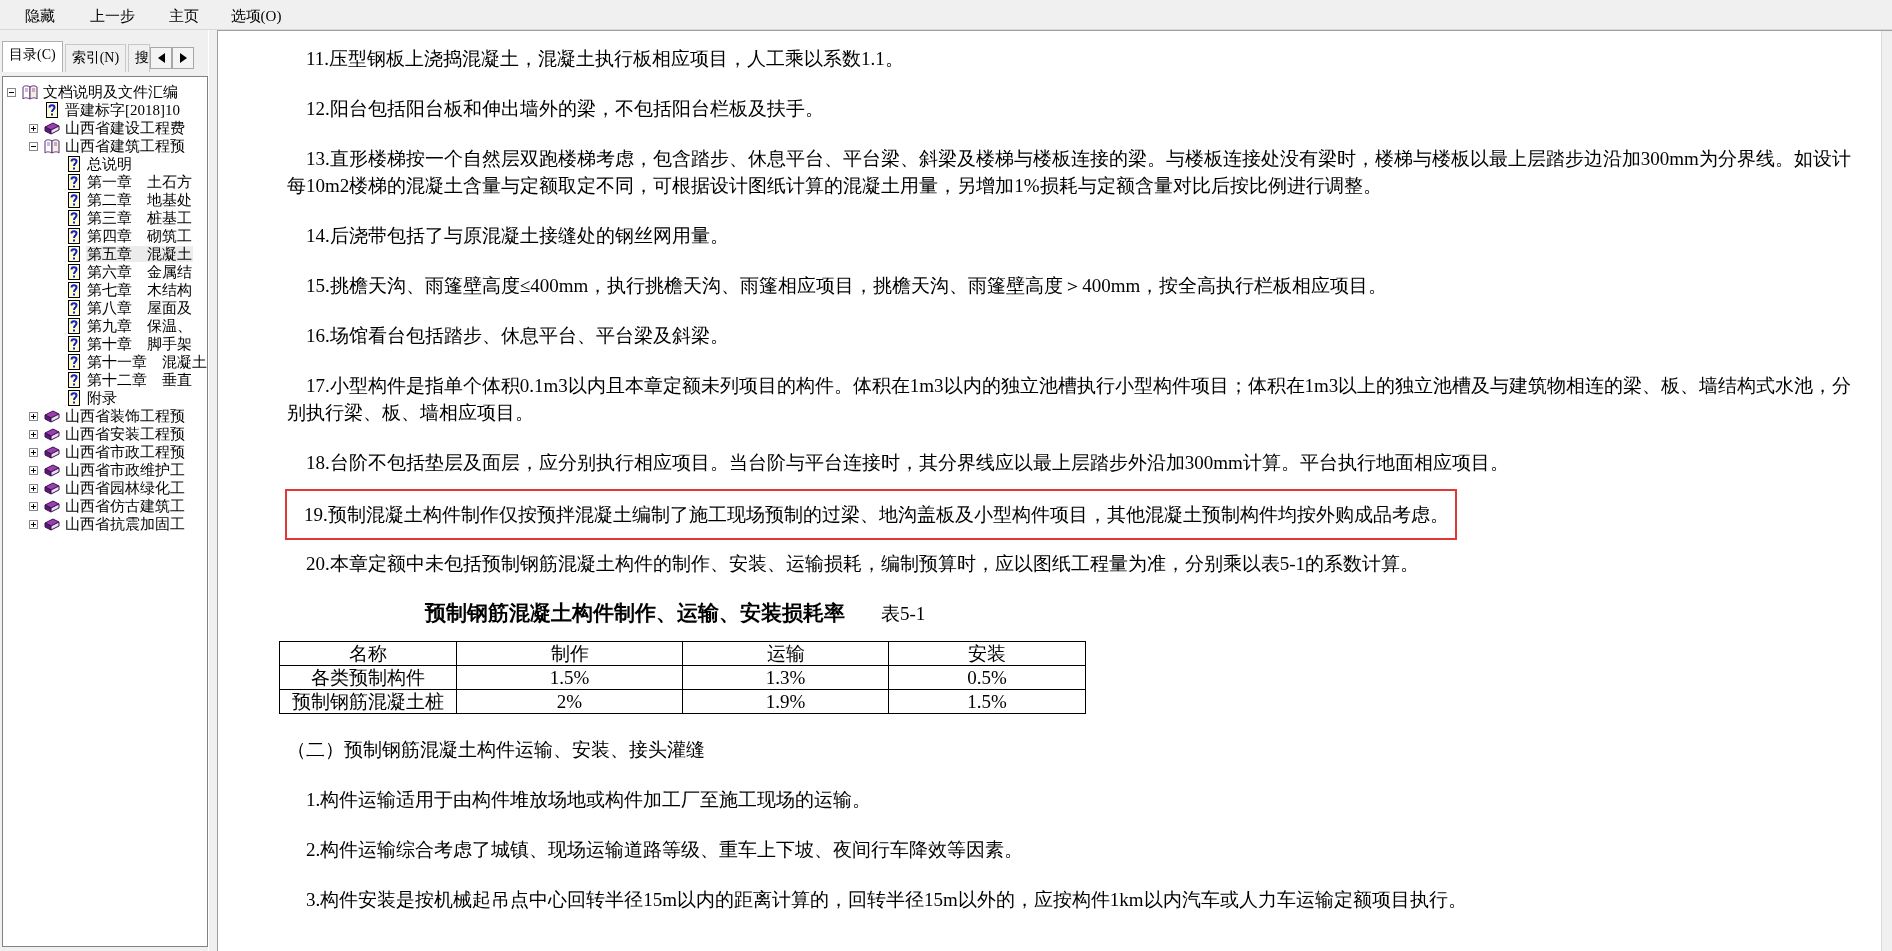  What do you see at coordinates (110, 92) in the screenshot?
I see `tree-item: 文档说明及文件汇编` at bounding box center [110, 92].